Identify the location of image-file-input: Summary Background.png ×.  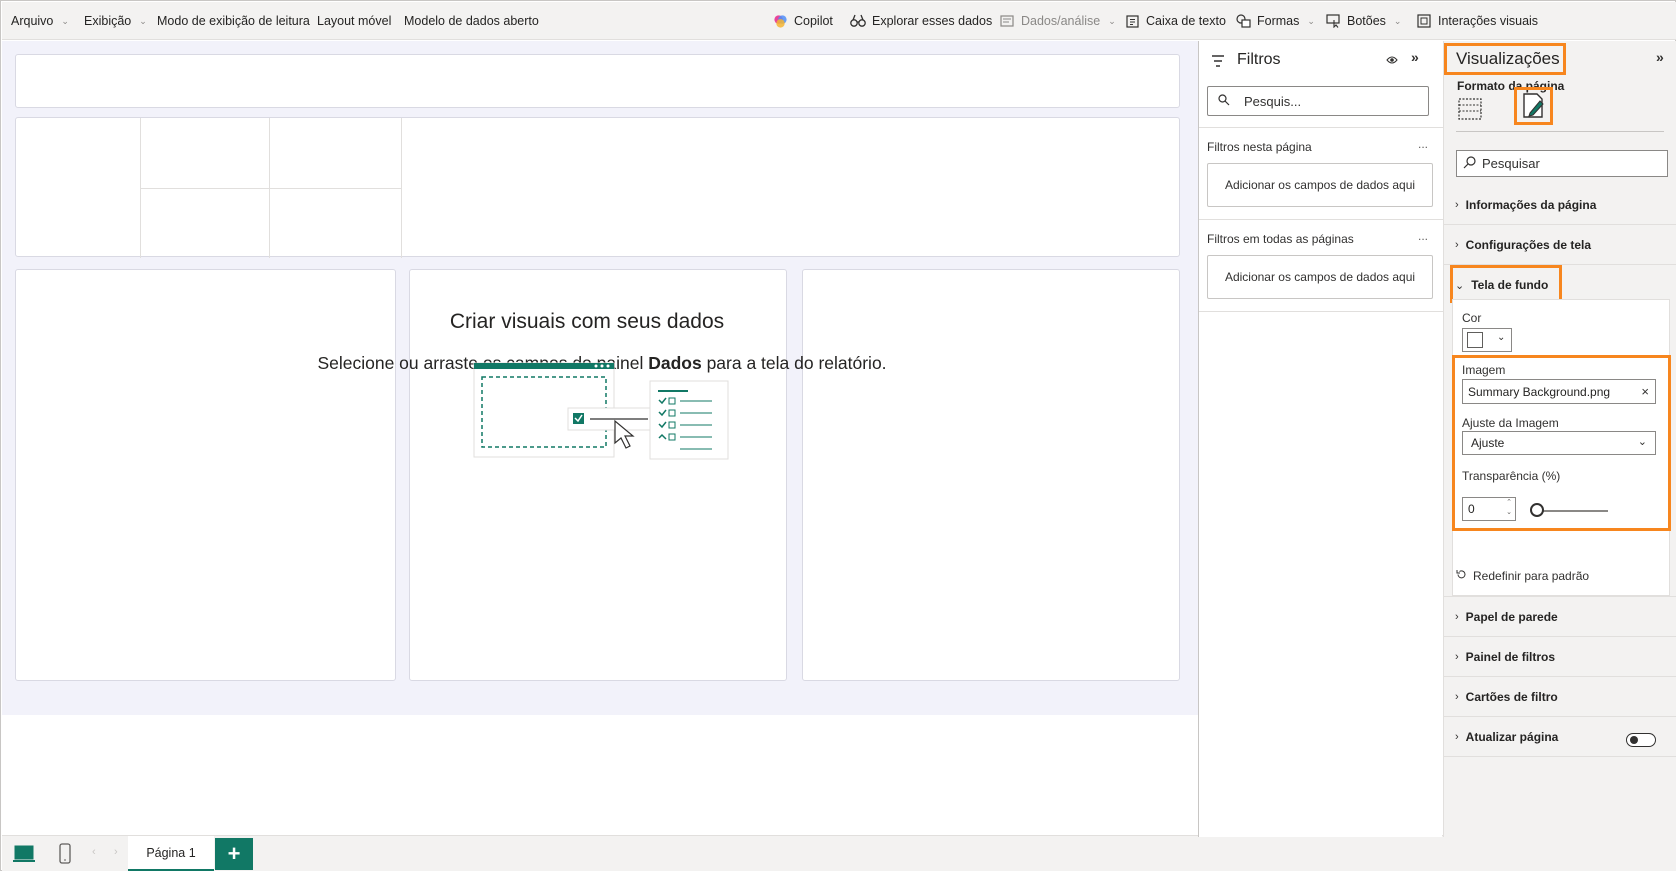
(1559, 391).